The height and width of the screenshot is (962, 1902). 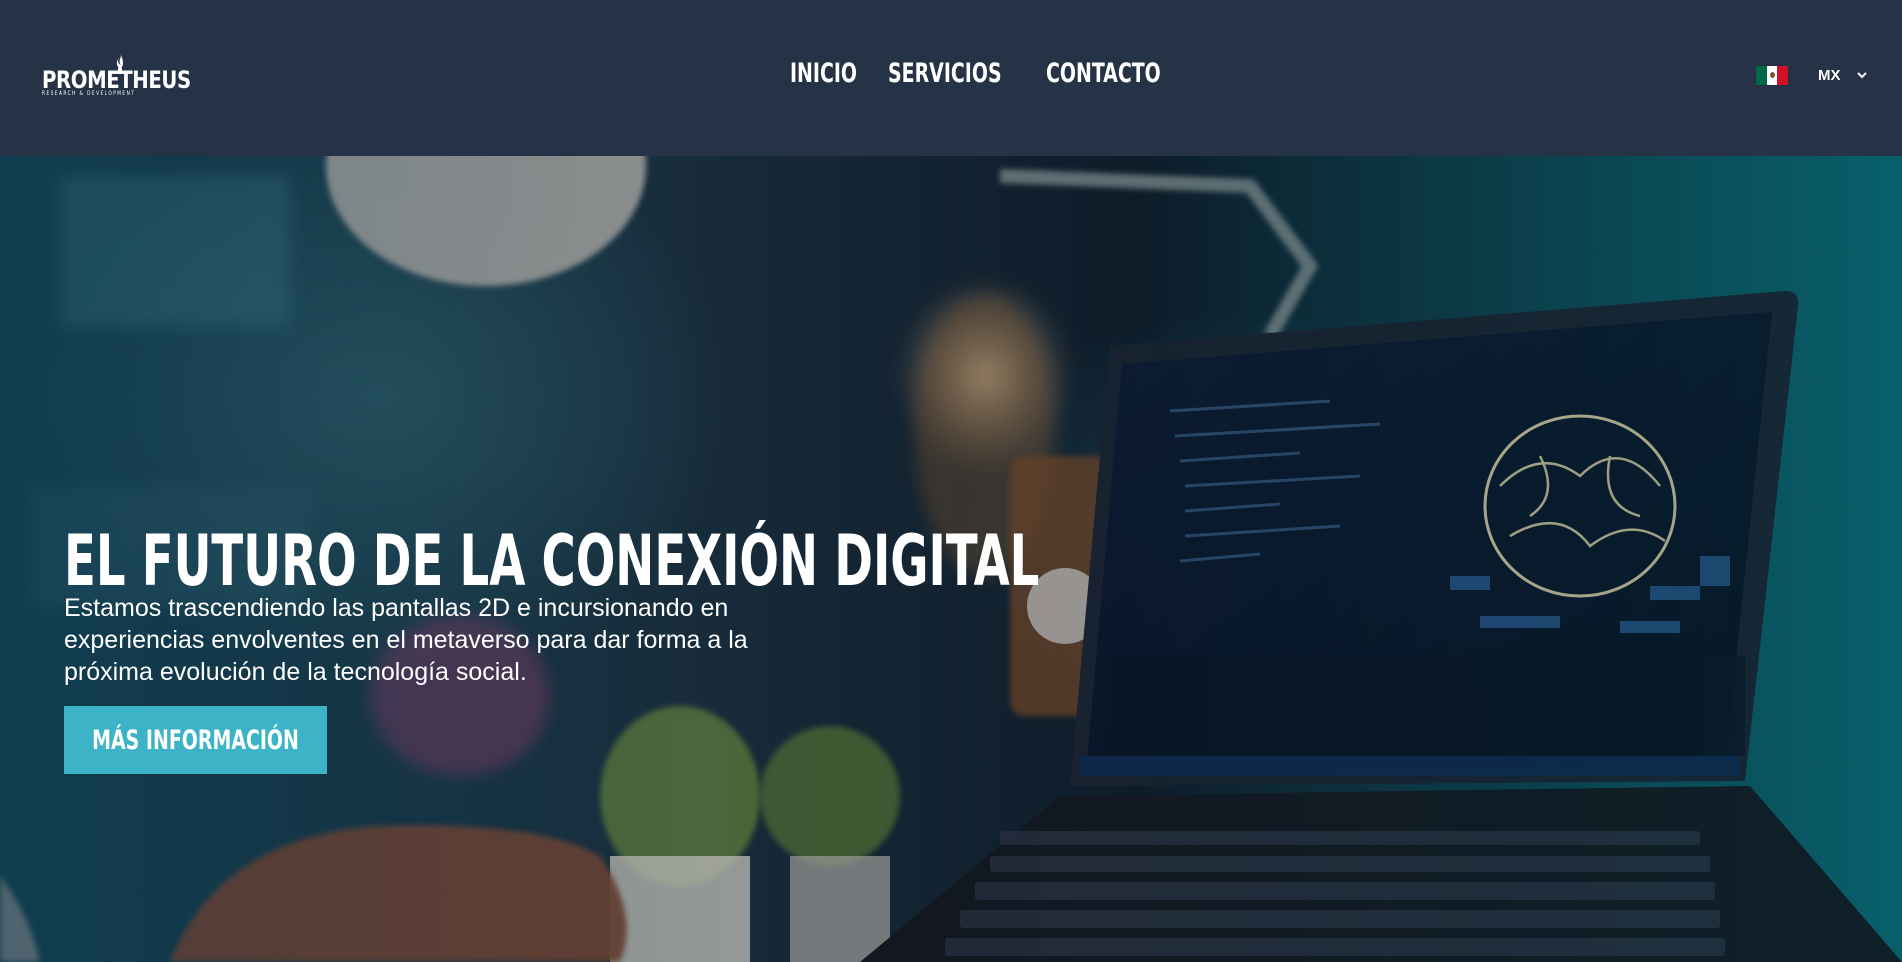 What do you see at coordinates (1103, 73) in the screenshot?
I see `nav-item-contacto: CONTACTO` at bounding box center [1103, 73].